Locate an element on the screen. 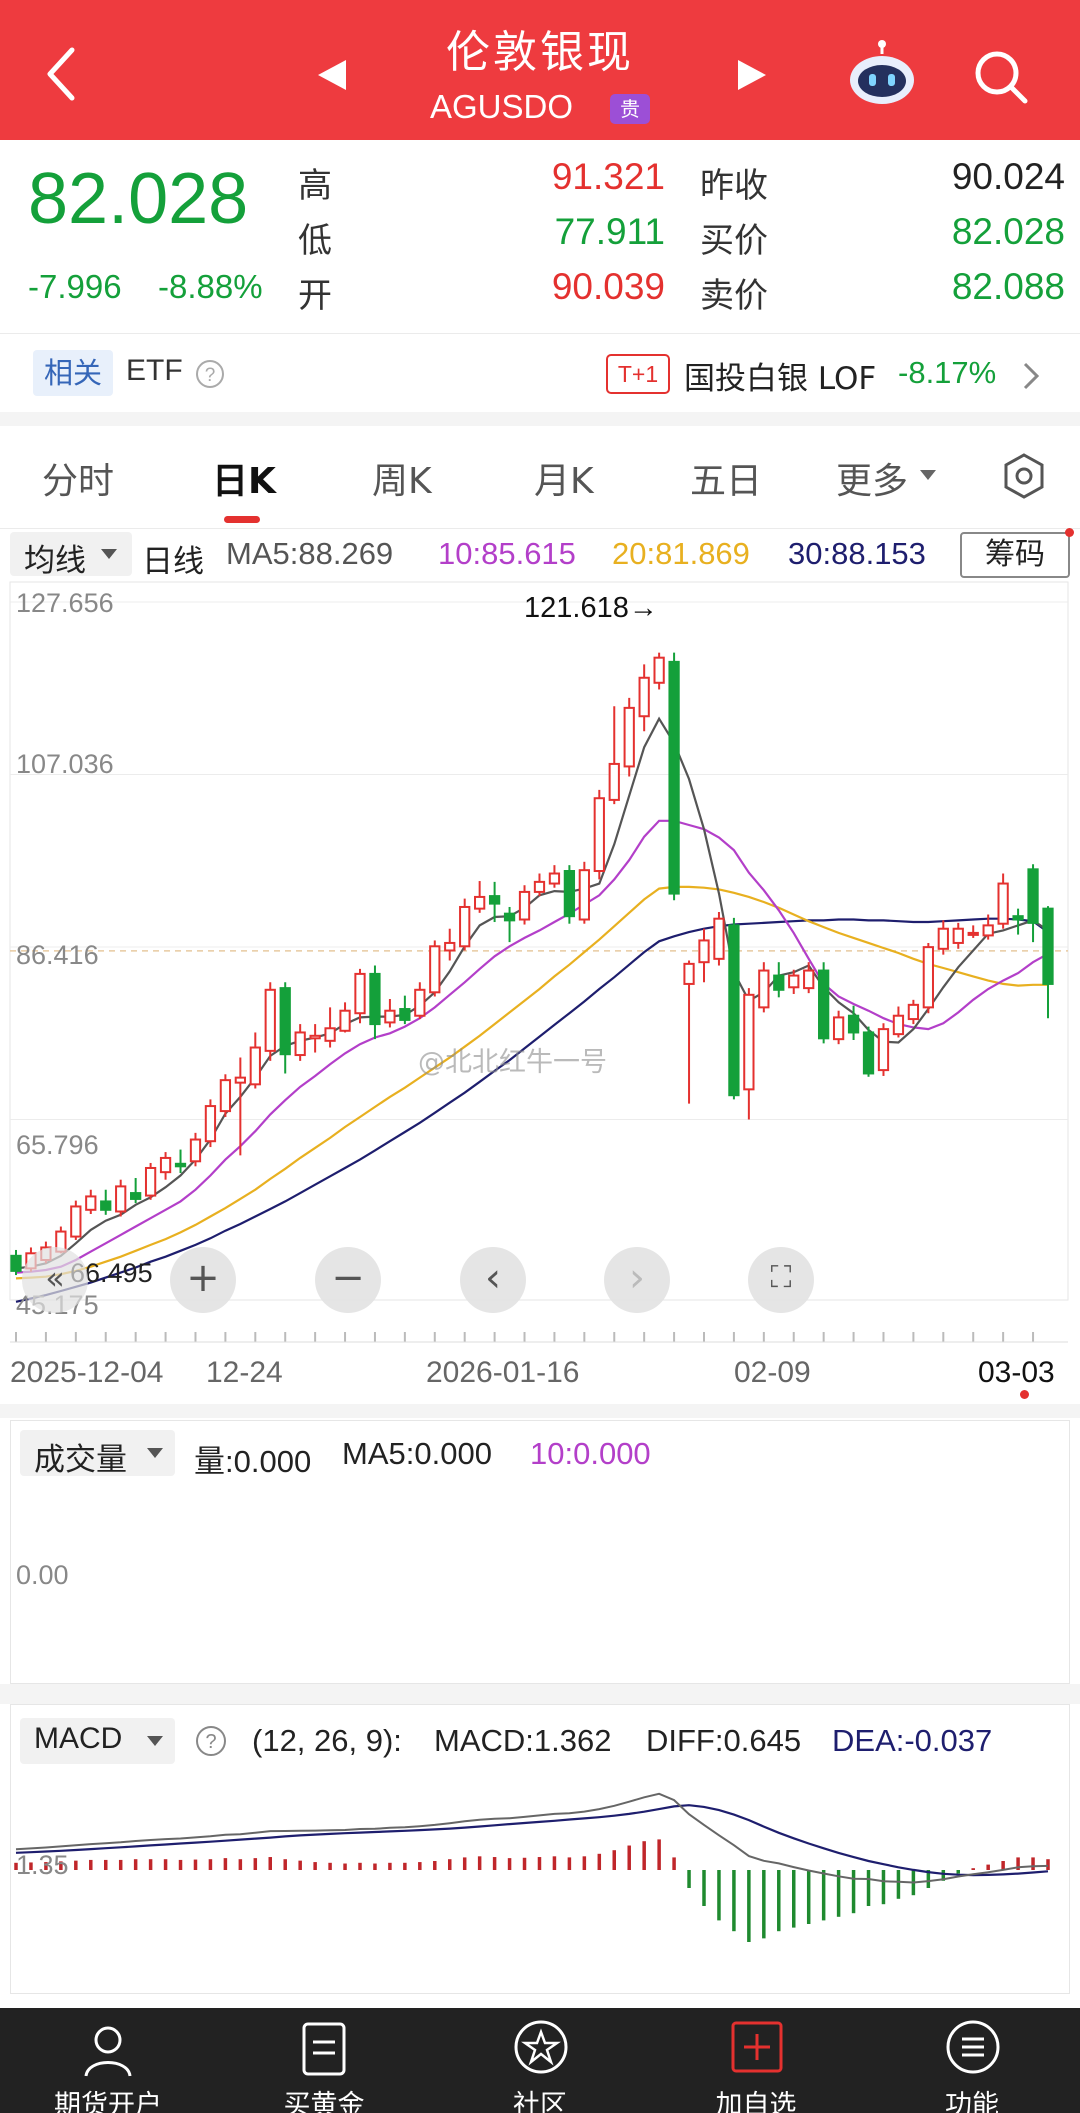 This screenshot has width=1080, height=2113. prev-close-label: 昨收 is located at coordinates (734, 186).